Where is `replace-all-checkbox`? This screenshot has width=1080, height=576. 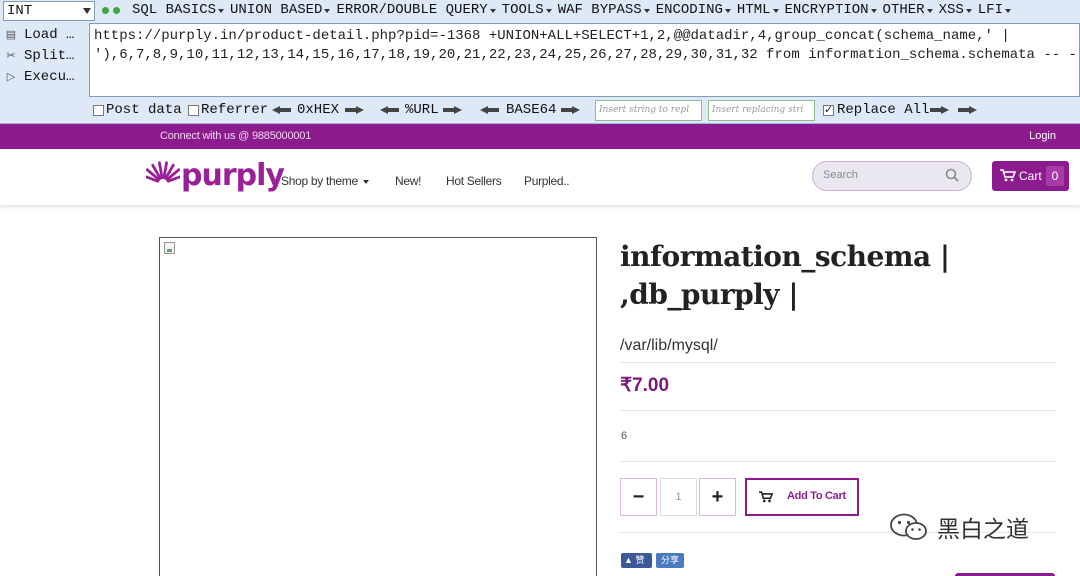
replace-all-checkbox is located at coordinates (828, 110).